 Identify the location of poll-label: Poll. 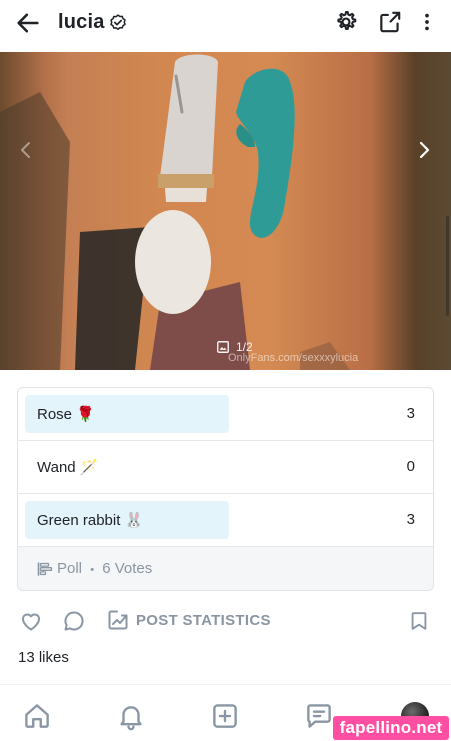
(70, 568).